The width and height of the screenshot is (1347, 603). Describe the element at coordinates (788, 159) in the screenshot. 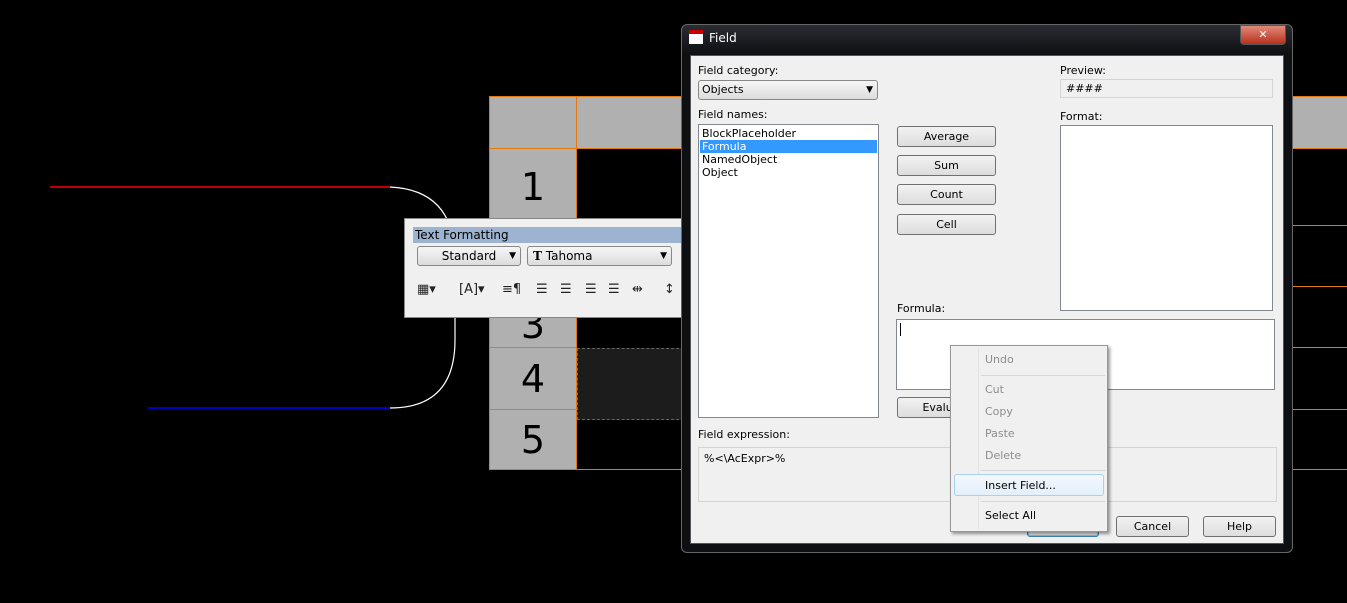

I see `list-item: NamedObject` at that location.